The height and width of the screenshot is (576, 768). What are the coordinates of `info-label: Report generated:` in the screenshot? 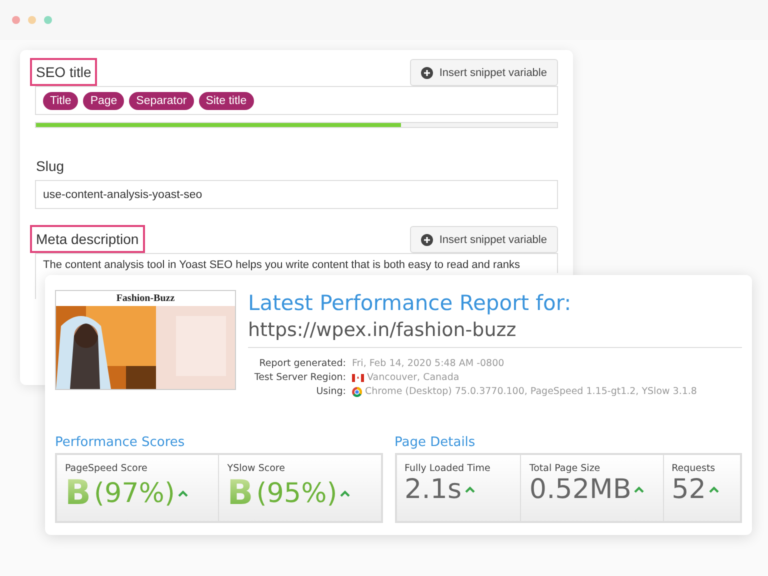 It's located at (302, 363).